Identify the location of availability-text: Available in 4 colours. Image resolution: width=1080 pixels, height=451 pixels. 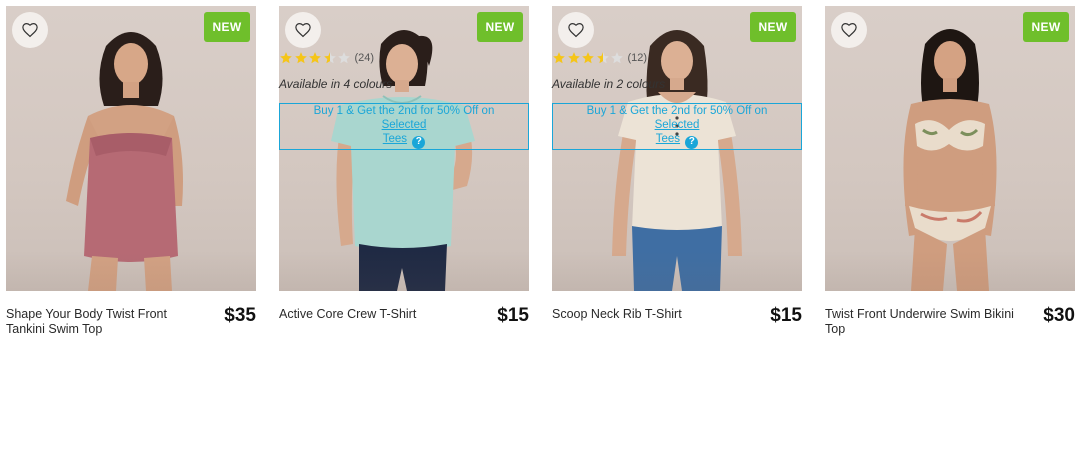
(336, 84).